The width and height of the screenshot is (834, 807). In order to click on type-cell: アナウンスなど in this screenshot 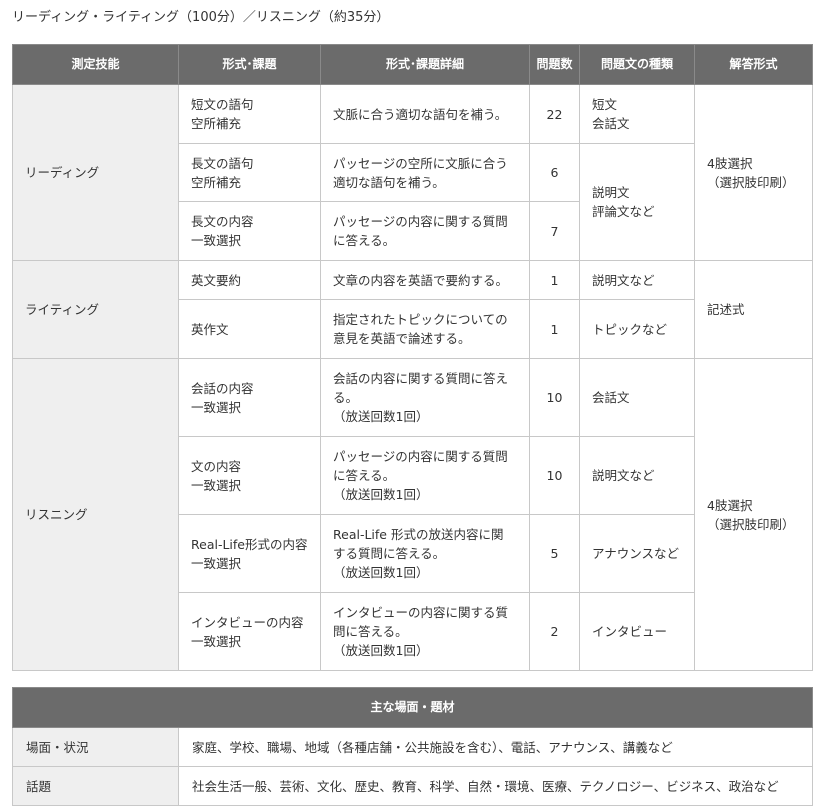, I will do `click(637, 553)`.